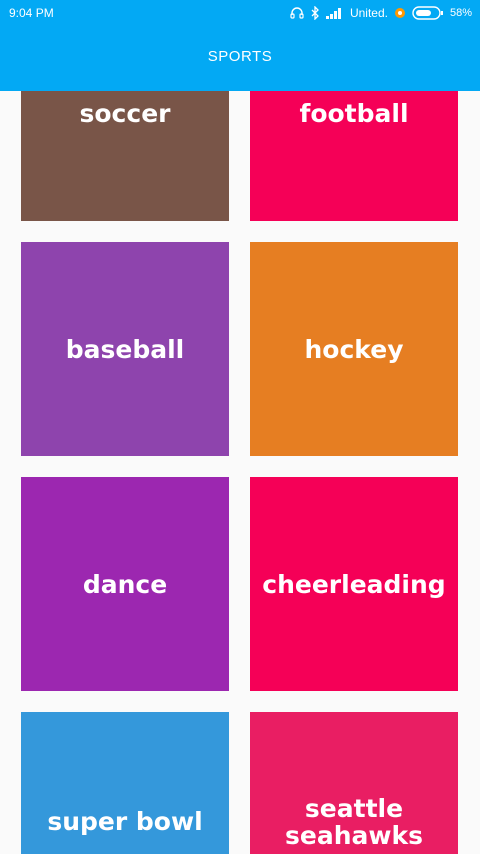  What do you see at coordinates (427, 13) in the screenshot?
I see `battery-icon` at bounding box center [427, 13].